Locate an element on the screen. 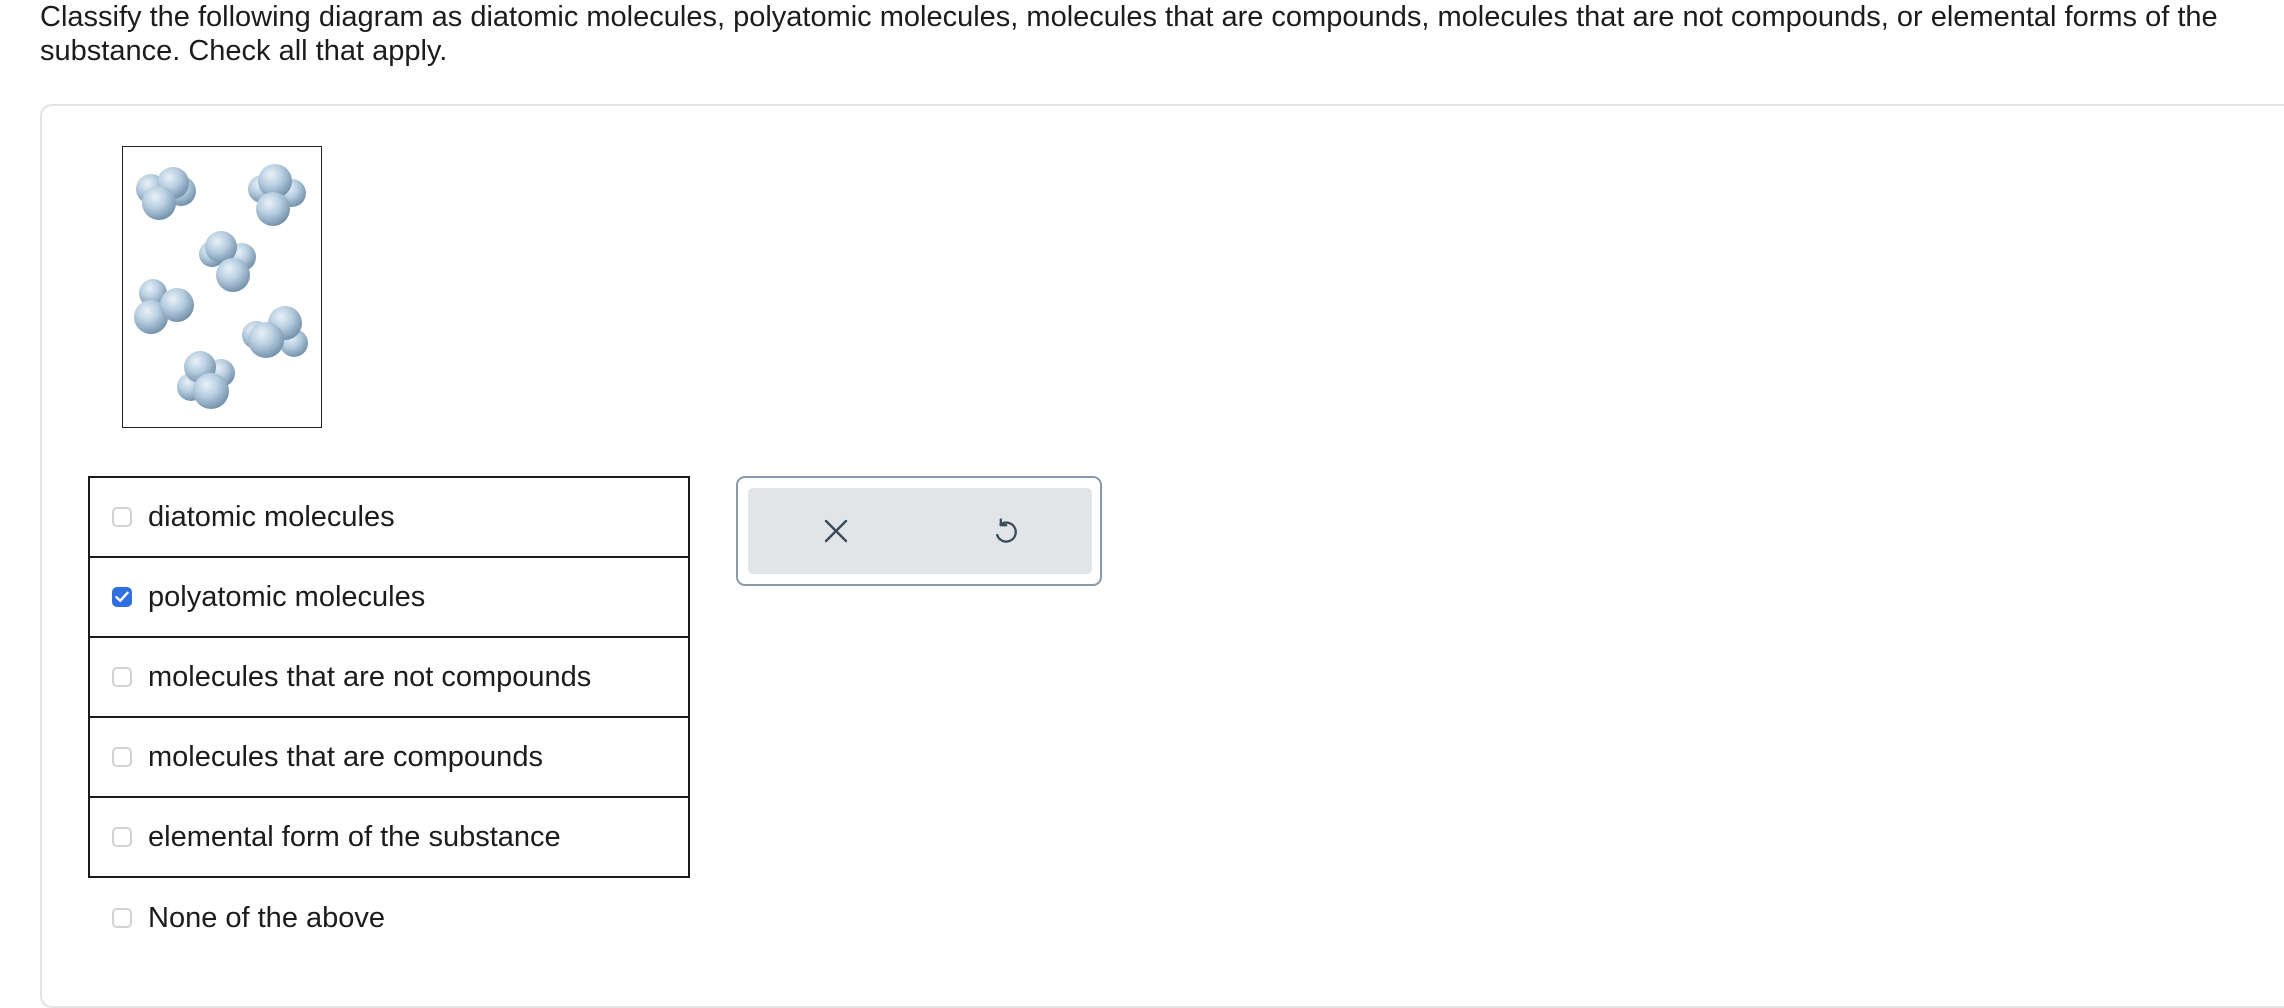 This screenshot has height=1008, width=2284. undo-button is located at coordinates (1006, 531).